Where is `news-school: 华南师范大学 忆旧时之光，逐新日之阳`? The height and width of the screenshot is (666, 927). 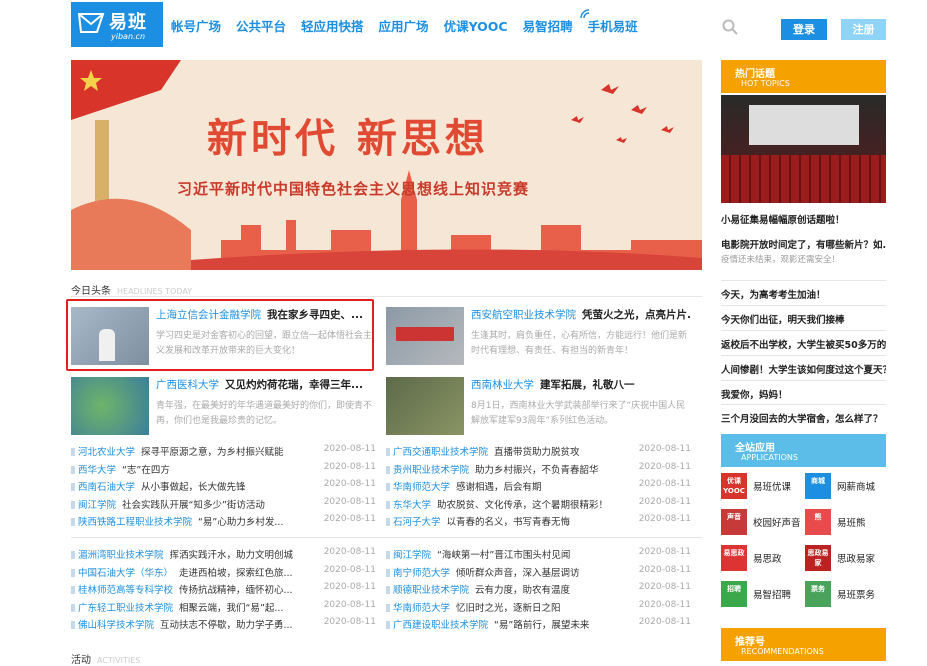 news-school: 华南师范大学 忆旧时之光，逐新日之阳 is located at coordinates (477, 607).